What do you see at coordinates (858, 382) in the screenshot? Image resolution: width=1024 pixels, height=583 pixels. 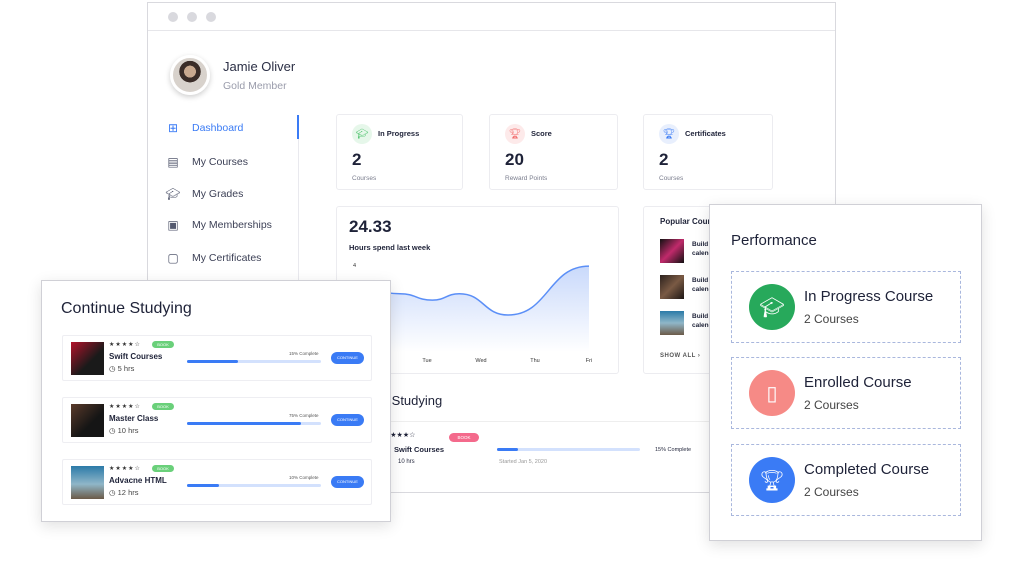 I see `performance-item-title: Enrolled Course` at bounding box center [858, 382].